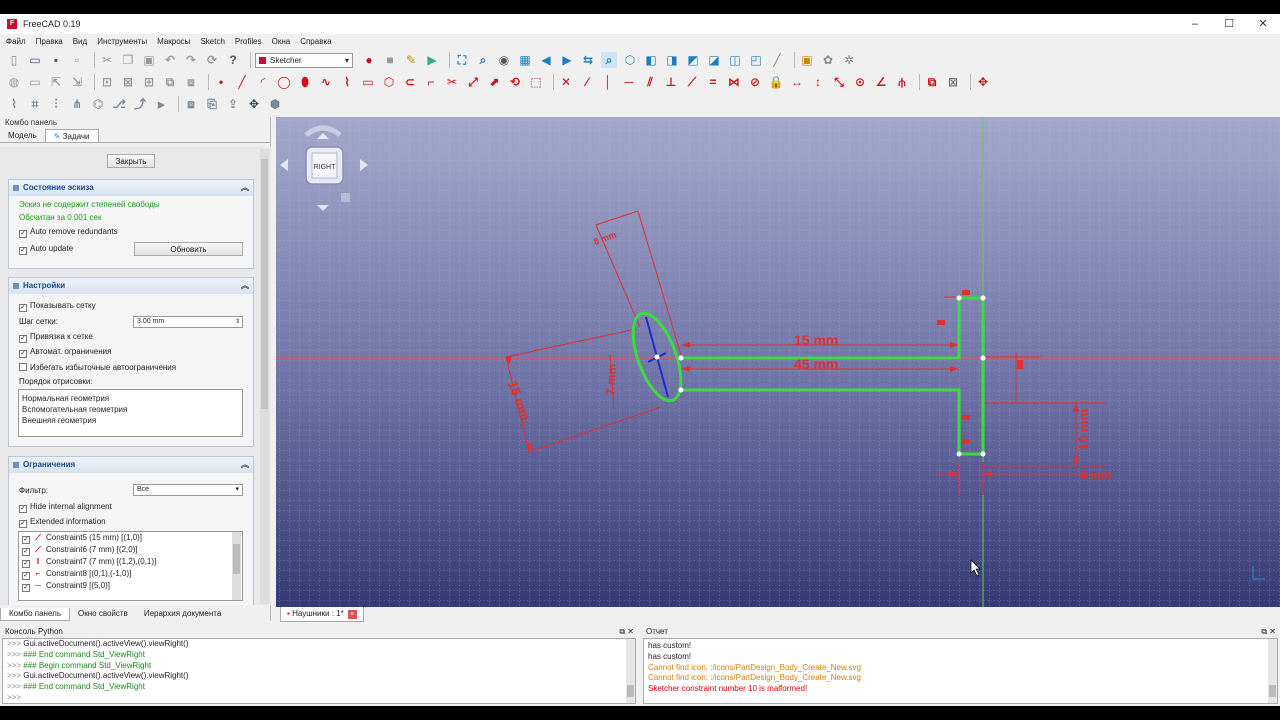 The height and width of the screenshot is (720, 1280). I want to click on rectangle-icon: ▭, so click(368, 82).